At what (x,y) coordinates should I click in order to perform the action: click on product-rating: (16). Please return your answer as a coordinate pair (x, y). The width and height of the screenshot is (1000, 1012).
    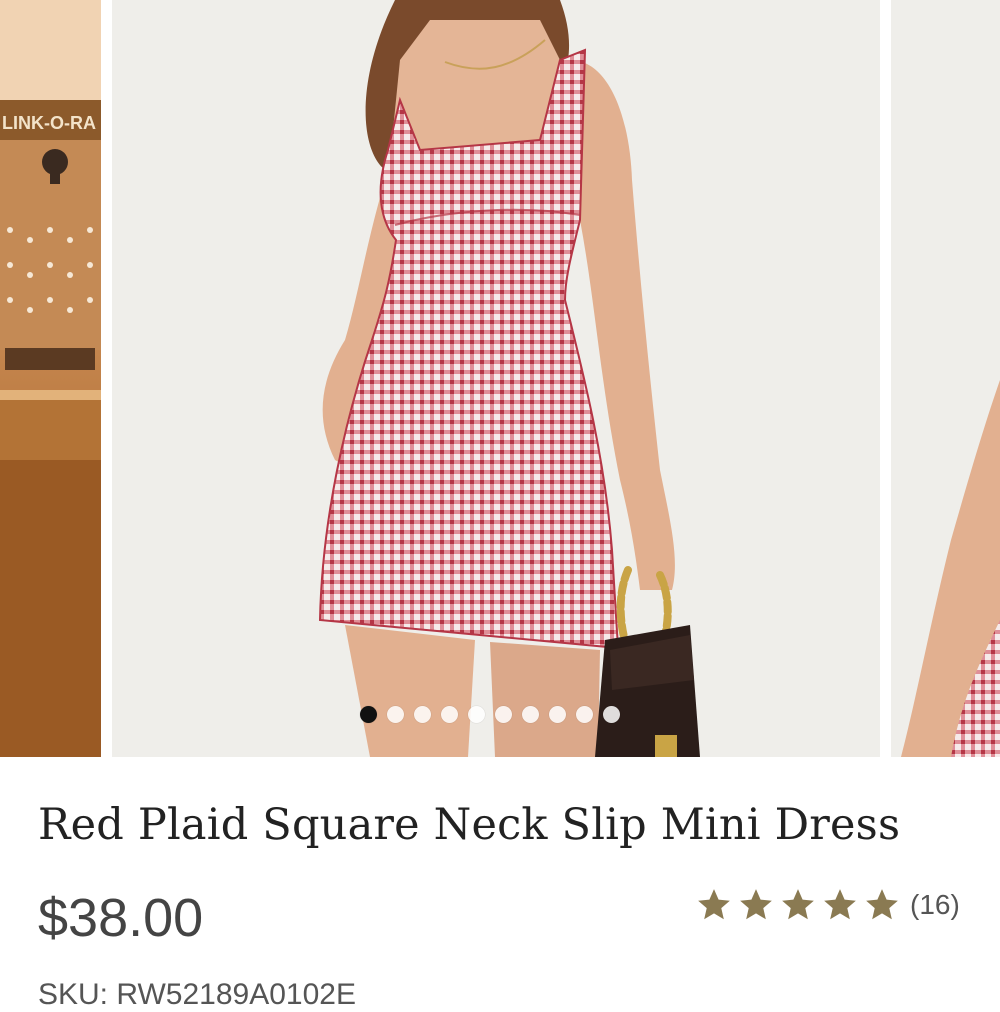
    Looking at the image, I should click on (827, 905).